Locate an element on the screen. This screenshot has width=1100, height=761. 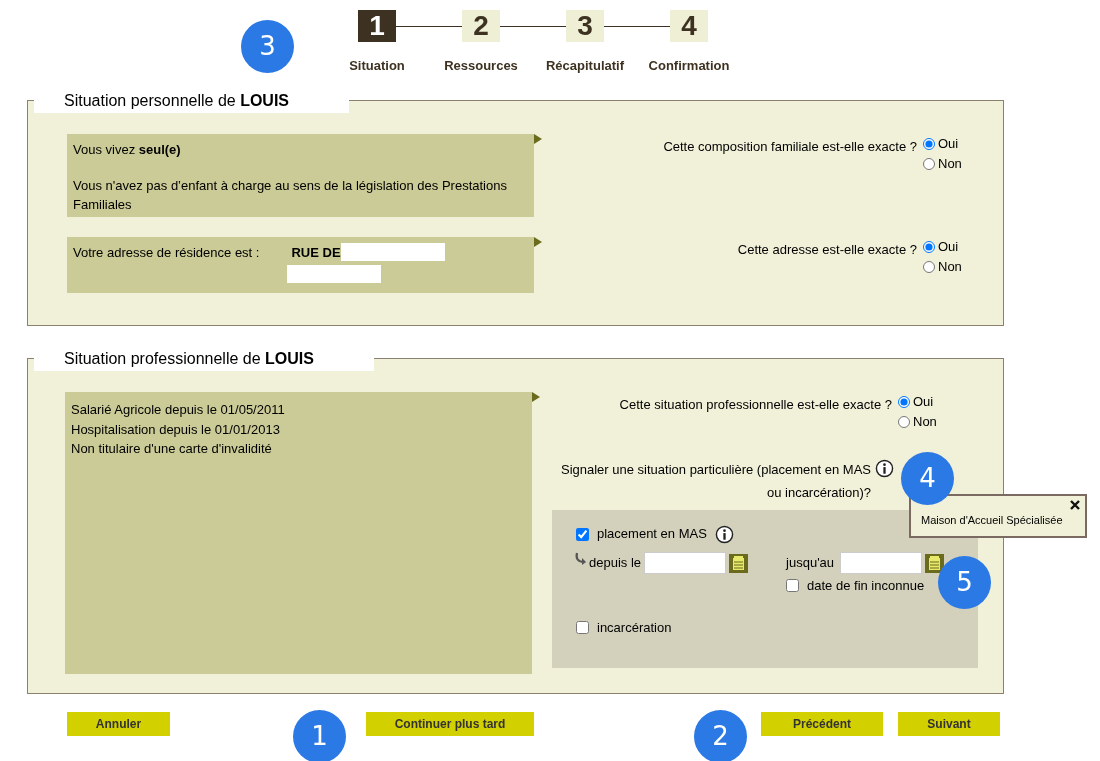
info-text: Vous vivez seul(e) is located at coordinates (127, 150).